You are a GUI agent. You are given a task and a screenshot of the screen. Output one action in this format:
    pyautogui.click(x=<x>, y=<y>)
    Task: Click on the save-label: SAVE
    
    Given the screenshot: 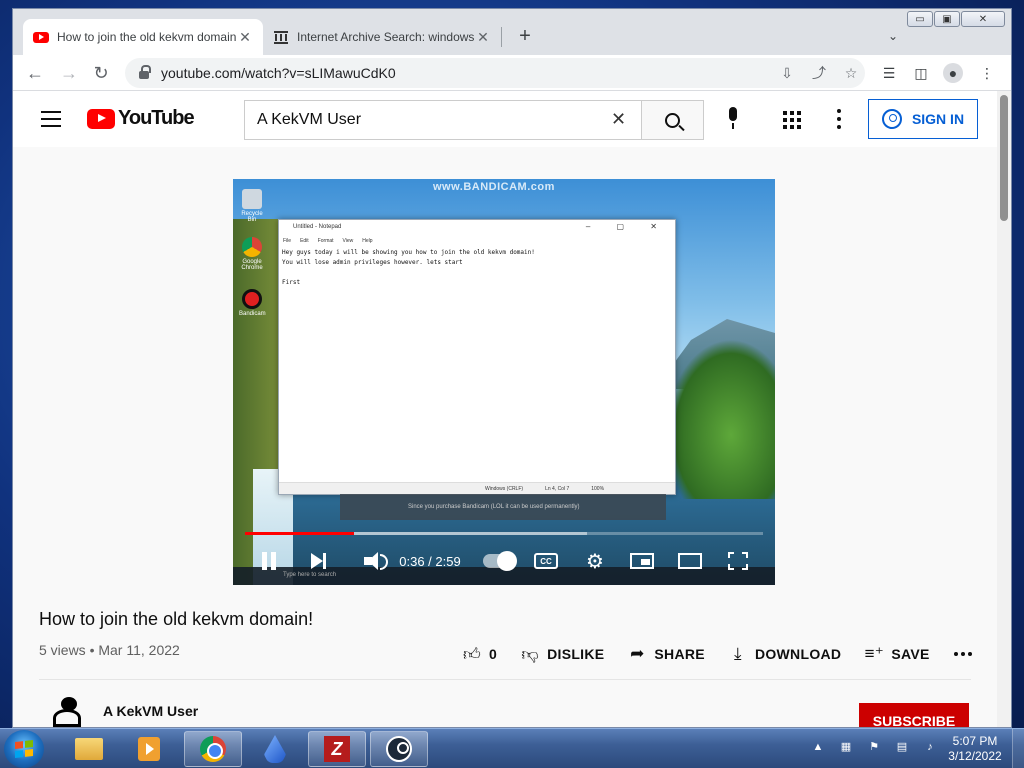 What is the action you would take?
    pyautogui.click(x=910, y=654)
    